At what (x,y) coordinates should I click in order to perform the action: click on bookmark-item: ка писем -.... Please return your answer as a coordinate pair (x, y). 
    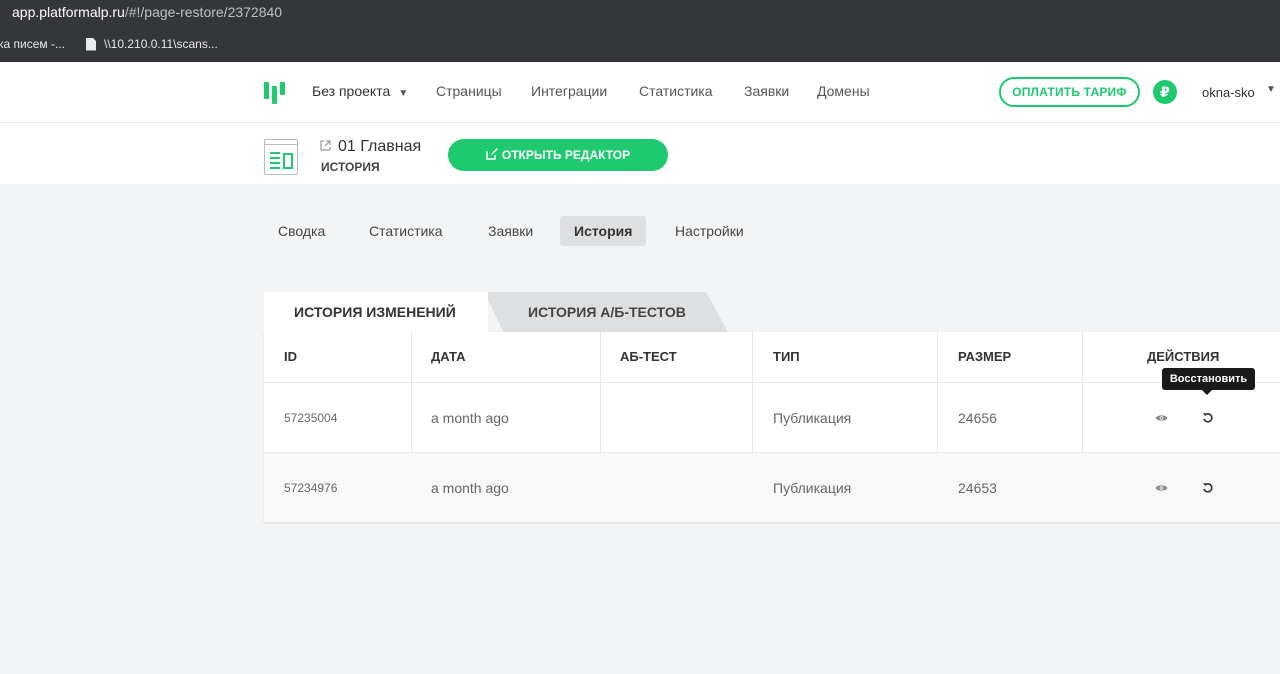
    Looking at the image, I should click on (32, 44).